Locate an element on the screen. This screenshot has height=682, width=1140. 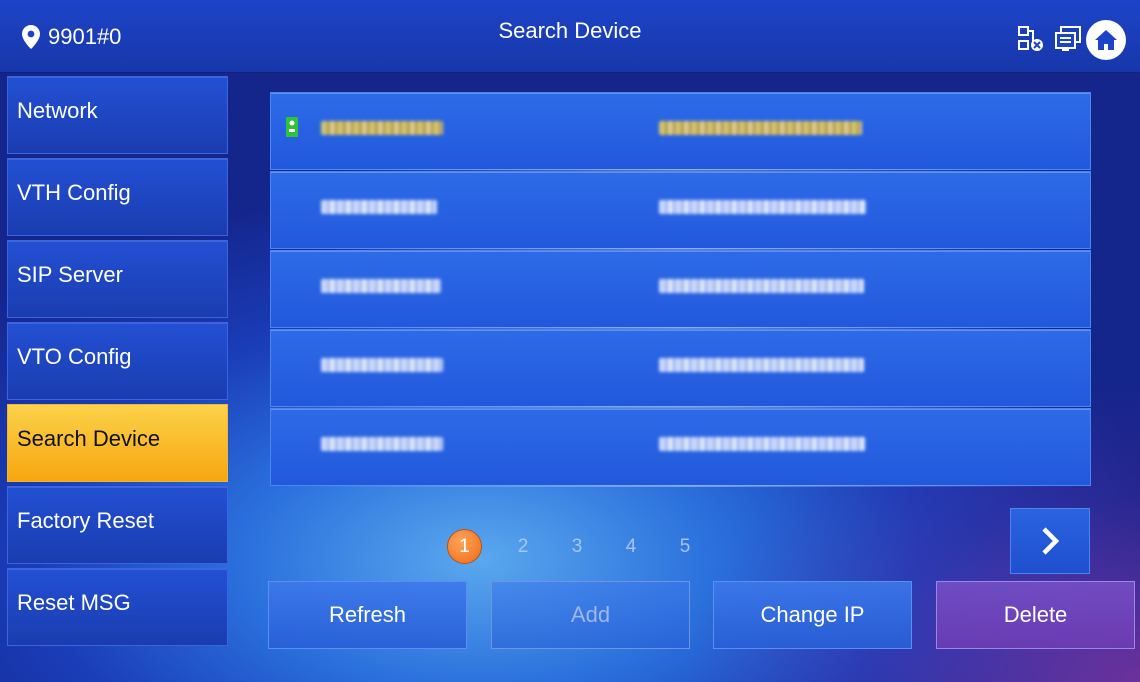
sidebar-item-network: Network is located at coordinates (117, 115).